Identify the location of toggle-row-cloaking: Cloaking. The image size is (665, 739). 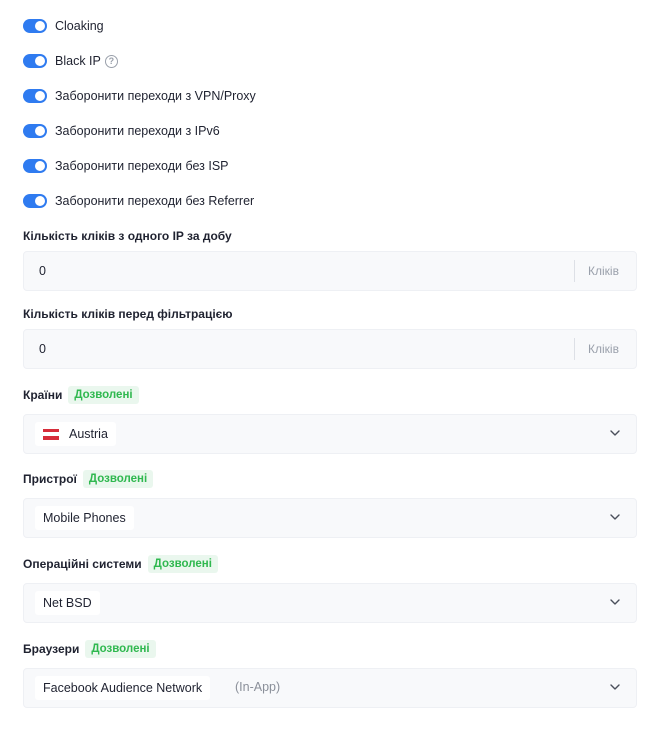
(63, 26).